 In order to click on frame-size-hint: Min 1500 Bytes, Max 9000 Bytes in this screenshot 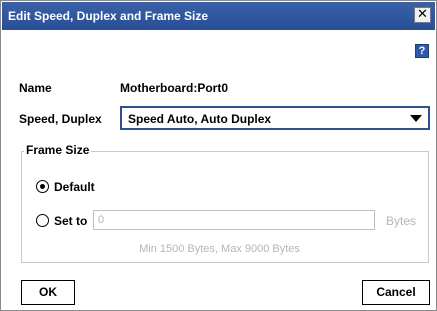, I will do `click(219, 249)`.